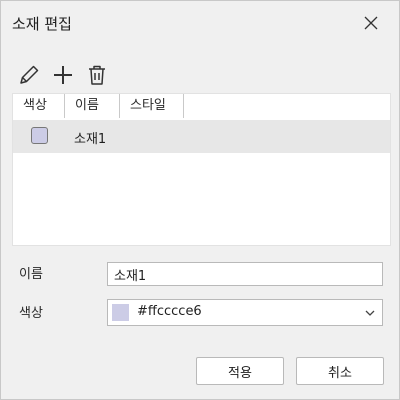  Describe the element at coordinates (42, 24) in the screenshot. I see `dialog-title: 소재 편집` at that location.